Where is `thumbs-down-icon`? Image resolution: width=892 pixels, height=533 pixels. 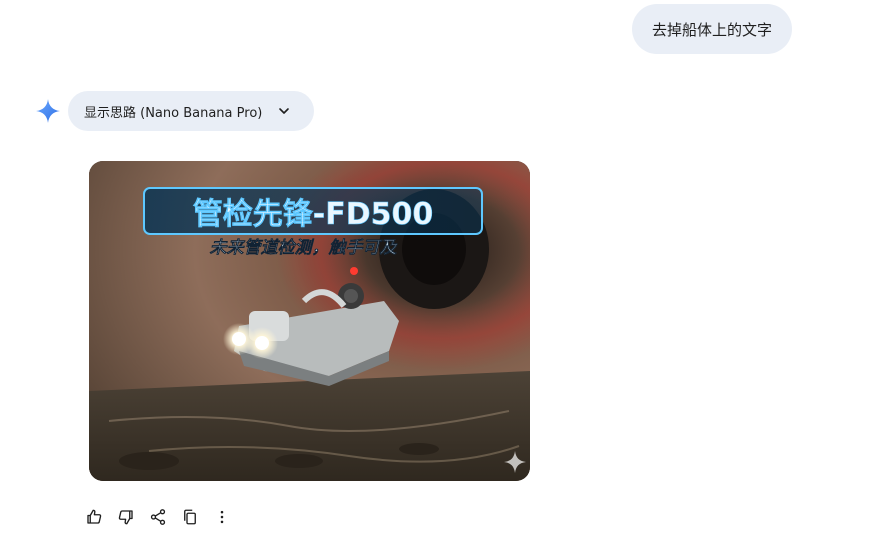
thumbs-down-icon is located at coordinates (125, 517).